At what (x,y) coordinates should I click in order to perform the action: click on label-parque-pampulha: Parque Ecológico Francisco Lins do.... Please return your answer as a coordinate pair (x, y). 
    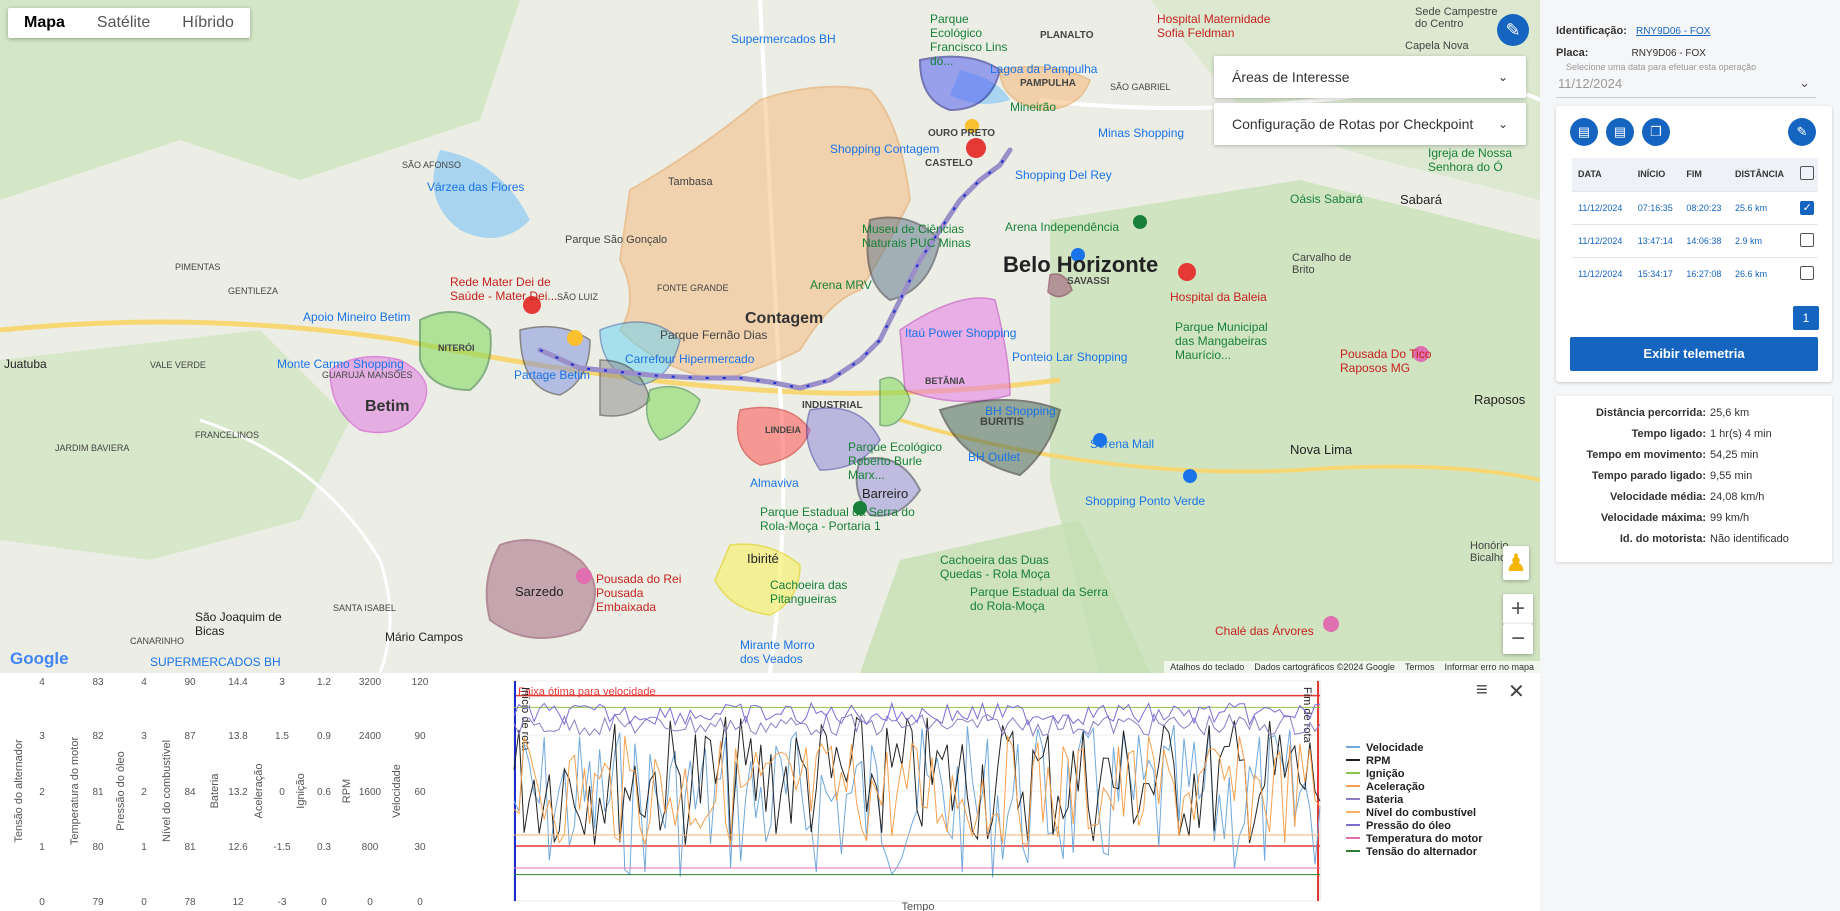
    Looking at the image, I should click on (969, 40).